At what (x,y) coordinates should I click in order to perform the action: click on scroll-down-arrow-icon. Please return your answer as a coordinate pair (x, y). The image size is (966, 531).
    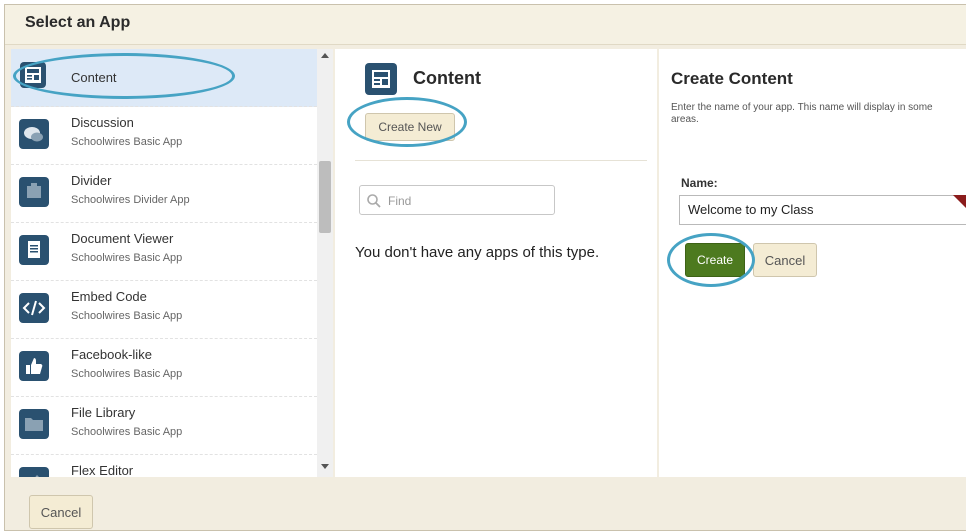
    Looking at the image, I should click on (325, 466).